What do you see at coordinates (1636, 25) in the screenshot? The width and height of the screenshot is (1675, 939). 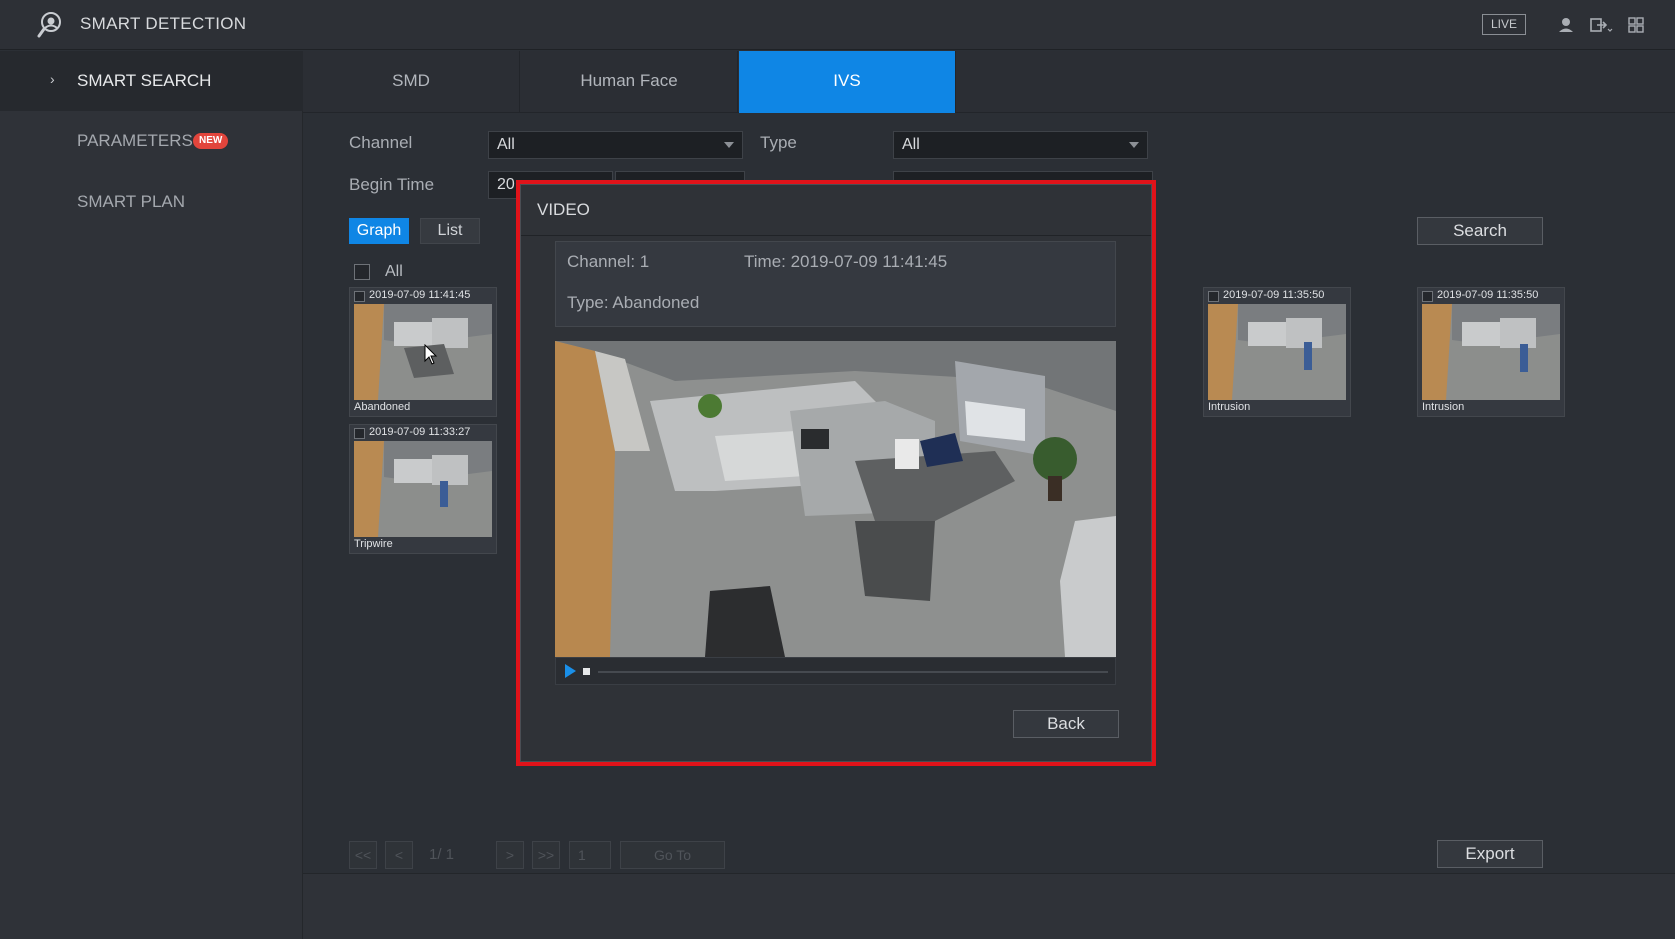 I see `layout-grid-icon` at bounding box center [1636, 25].